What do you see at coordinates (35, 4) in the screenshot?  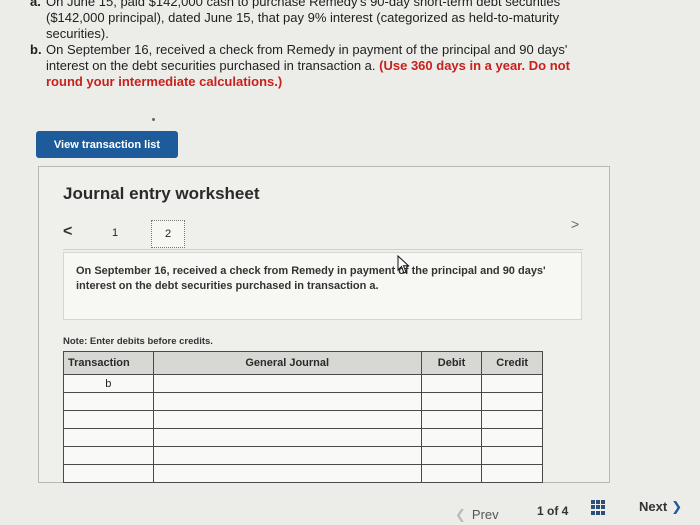 I see `problem-item-a-label: a.` at bounding box center [35, 4].